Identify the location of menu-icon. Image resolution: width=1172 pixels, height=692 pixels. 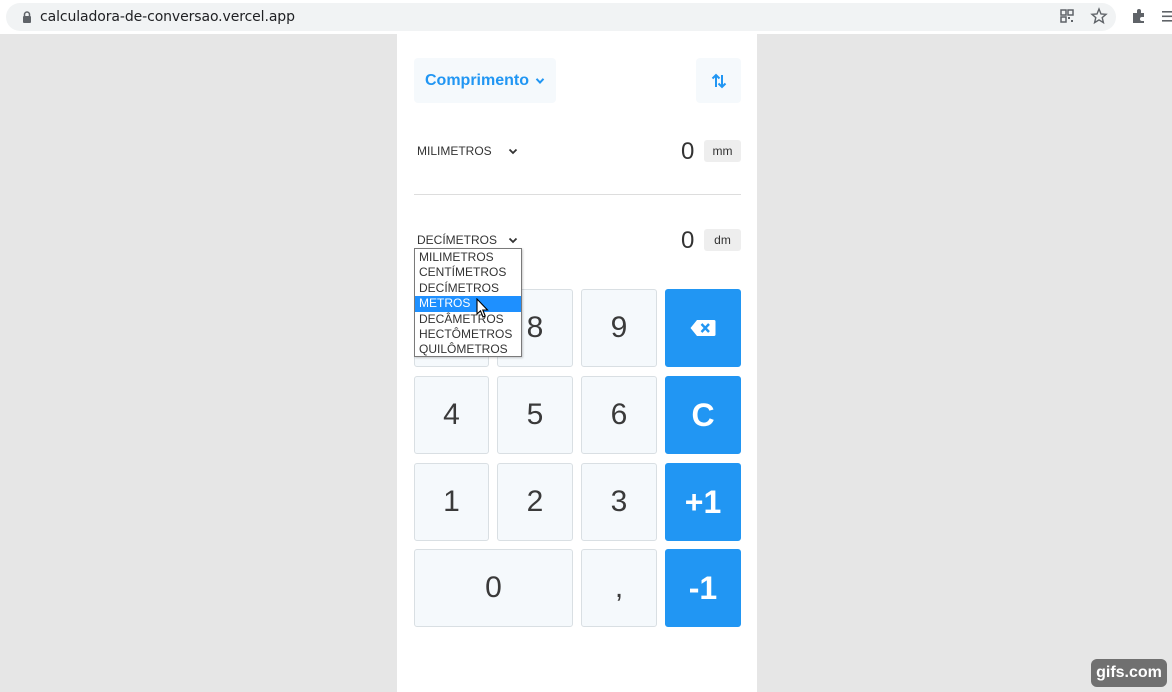
(1165, 16).